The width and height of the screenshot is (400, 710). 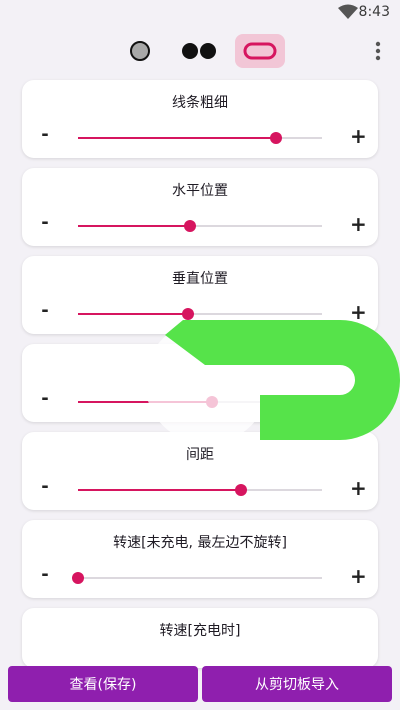 I want to click on pill-icon, so click(x=260, y=51).